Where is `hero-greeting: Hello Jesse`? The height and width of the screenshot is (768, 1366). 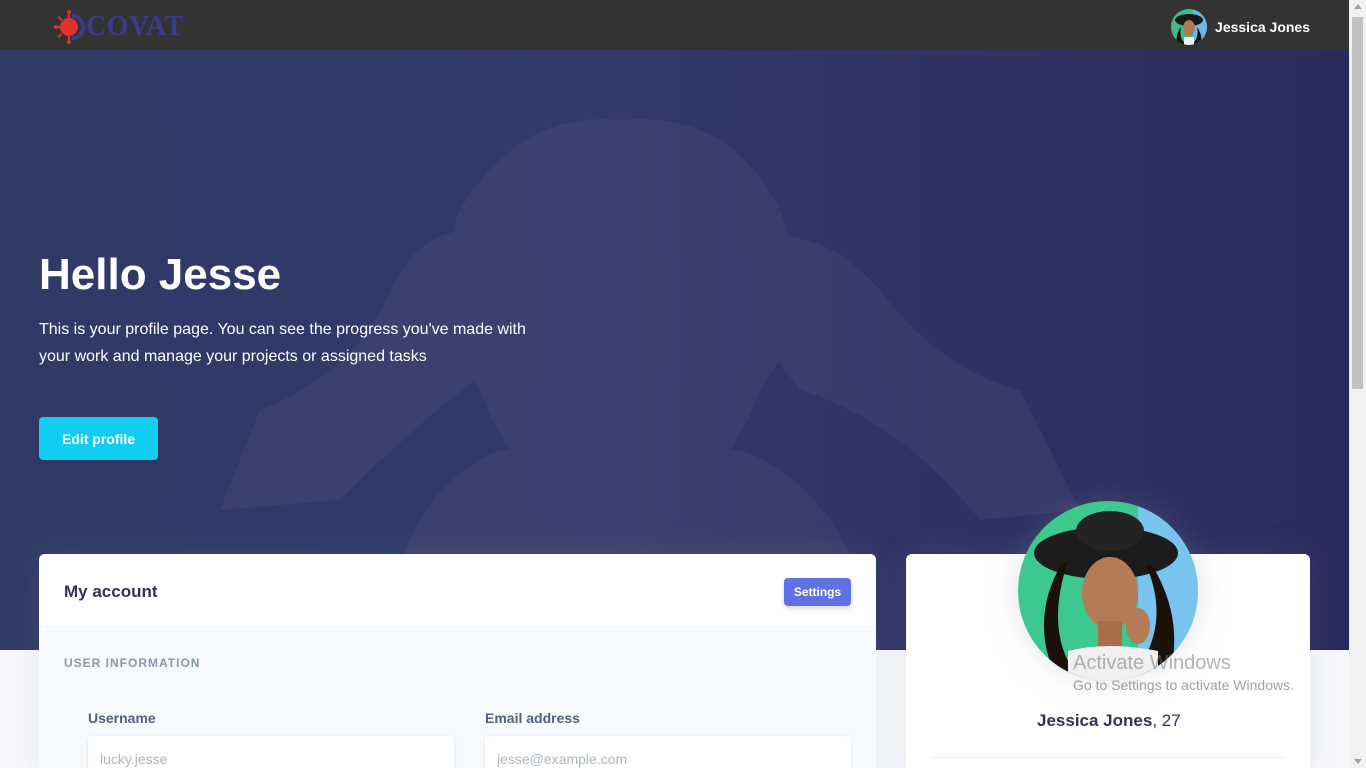 hero-greeting: Hello Jesse is located at coordinates (160, 274).